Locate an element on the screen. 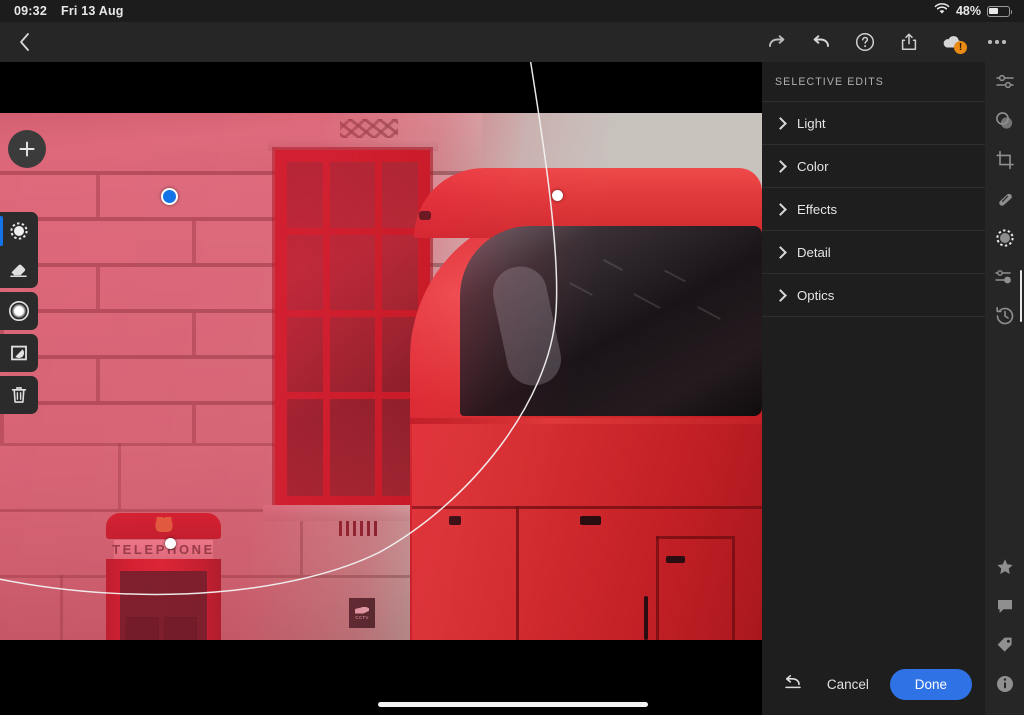 The width and height of the screenshot is (1024, 715). crop-tool is located at coordinates (1004, 159).